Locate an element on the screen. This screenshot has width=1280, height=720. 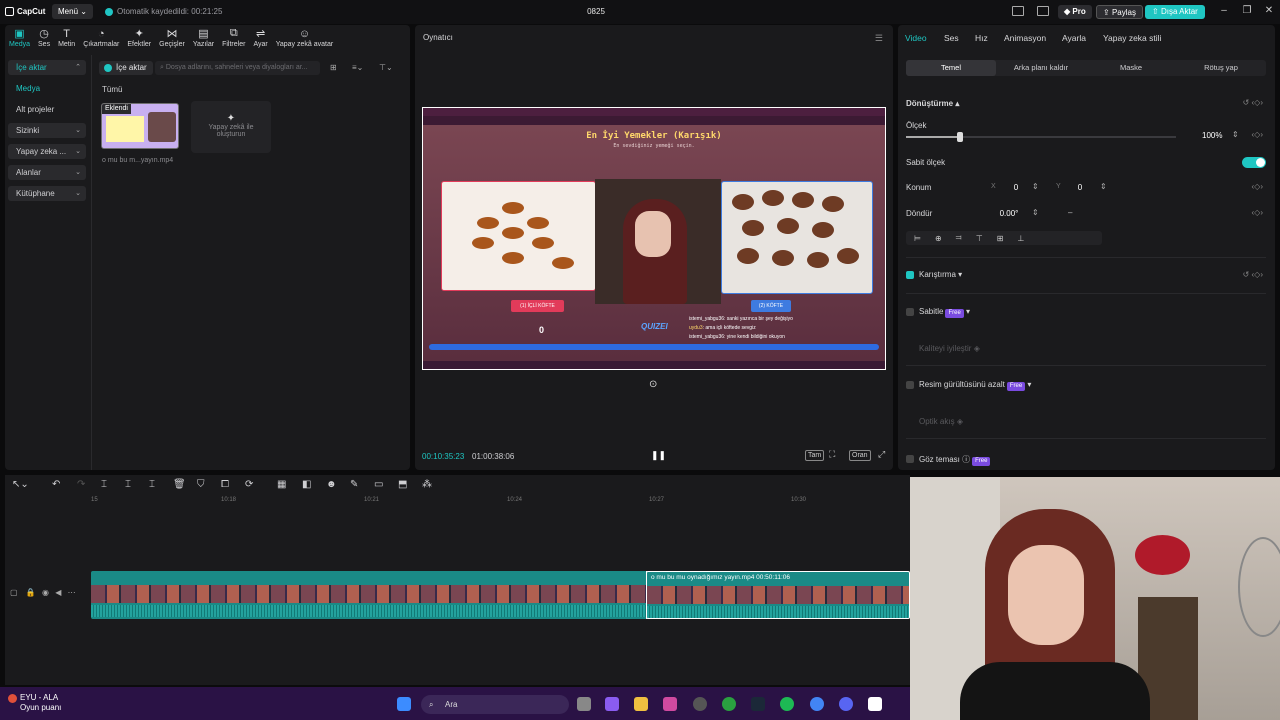
caption-box-icon: ▭ is located at coordinates (378, 484).